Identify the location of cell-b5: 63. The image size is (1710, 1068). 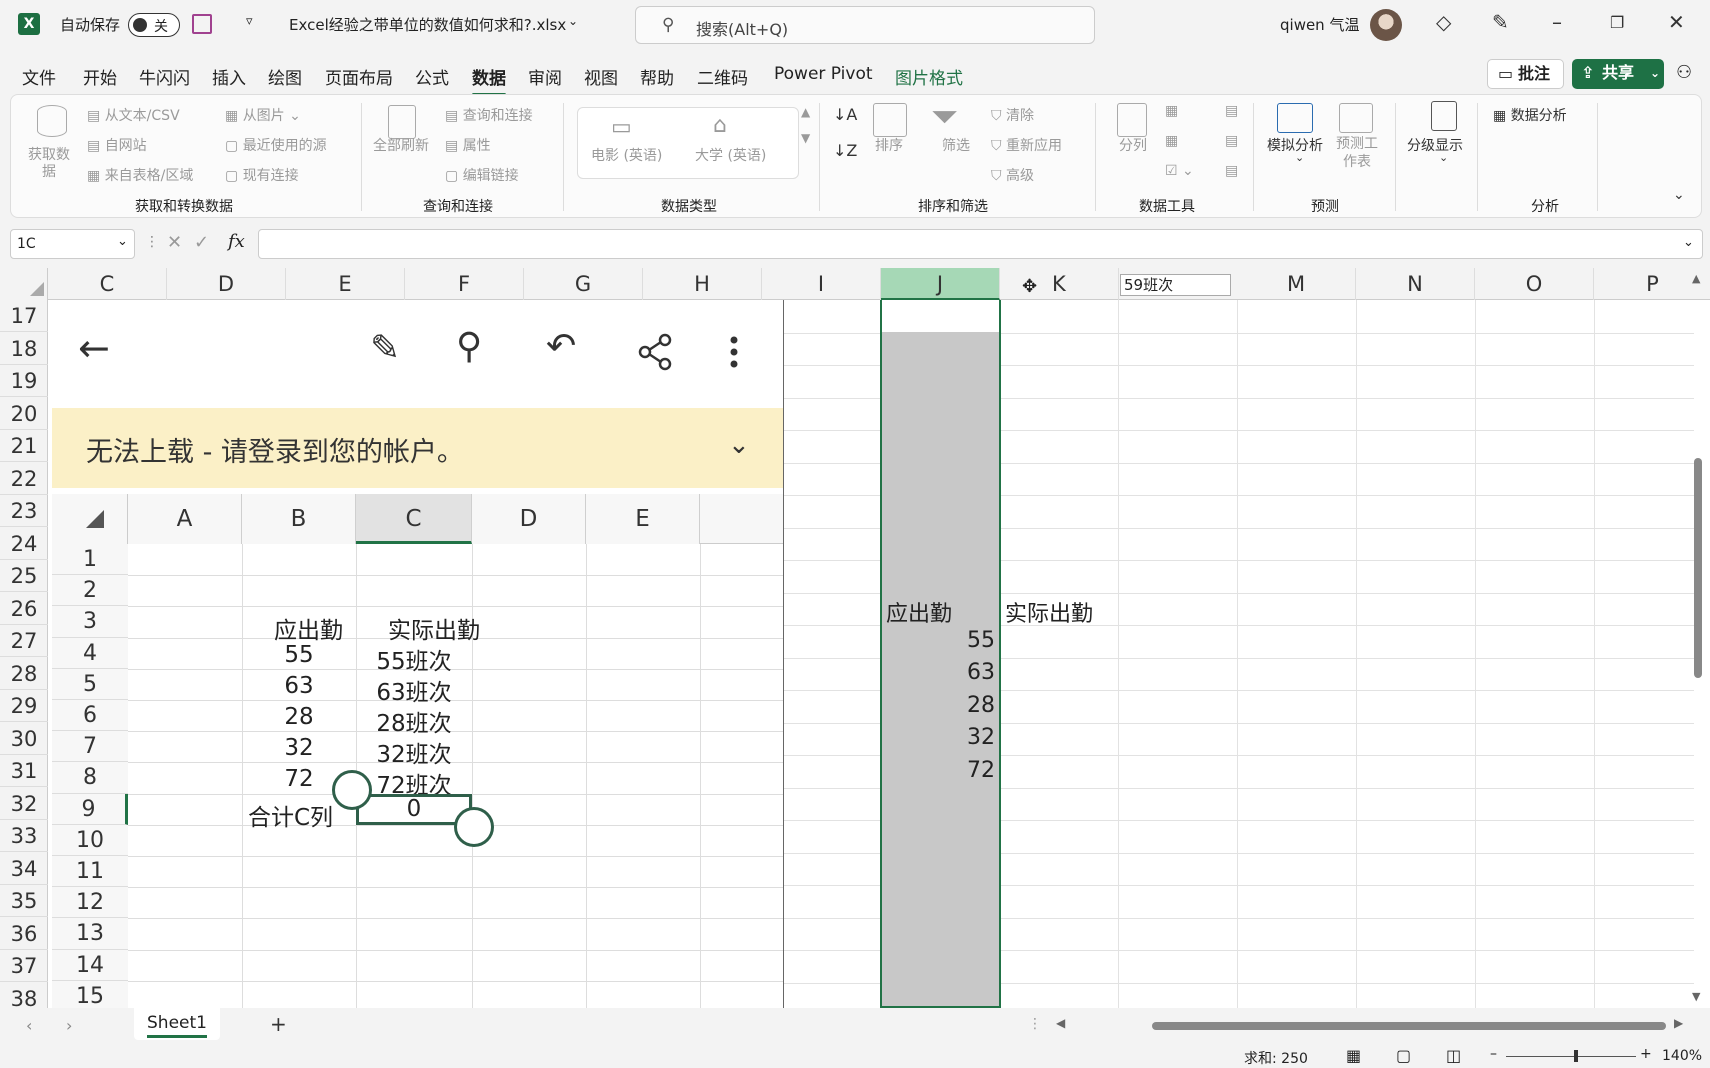
(299, 686).